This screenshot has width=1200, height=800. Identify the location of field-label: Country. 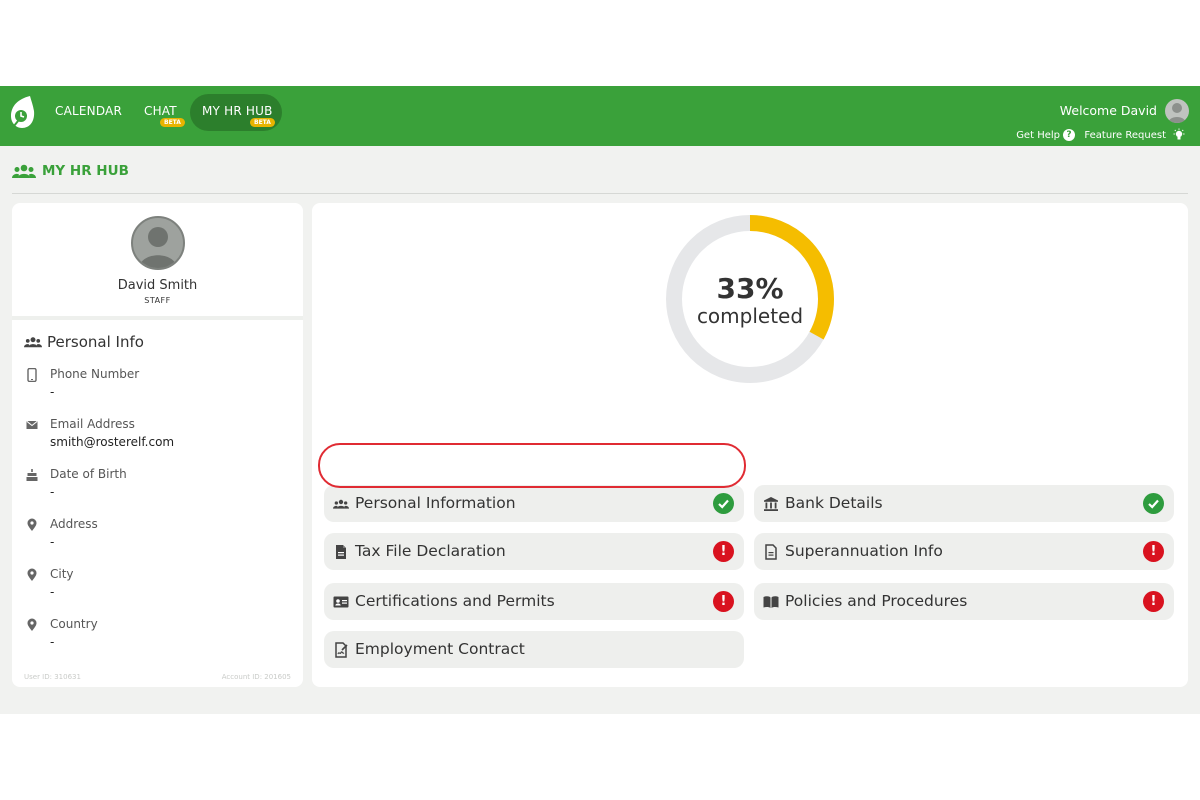
(74, 624).